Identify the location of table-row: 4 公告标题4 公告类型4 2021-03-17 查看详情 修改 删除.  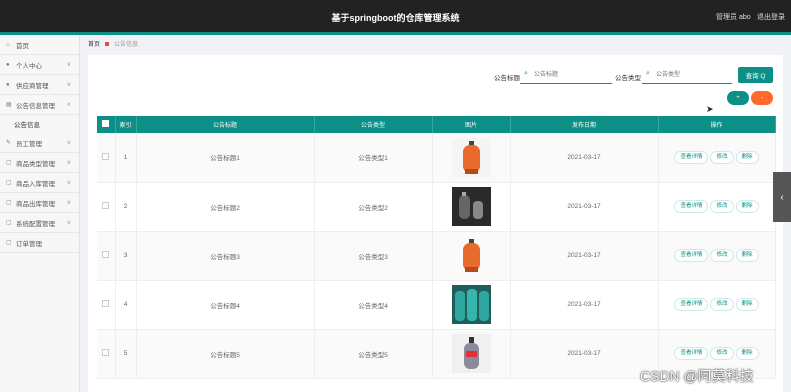
(436, 305).